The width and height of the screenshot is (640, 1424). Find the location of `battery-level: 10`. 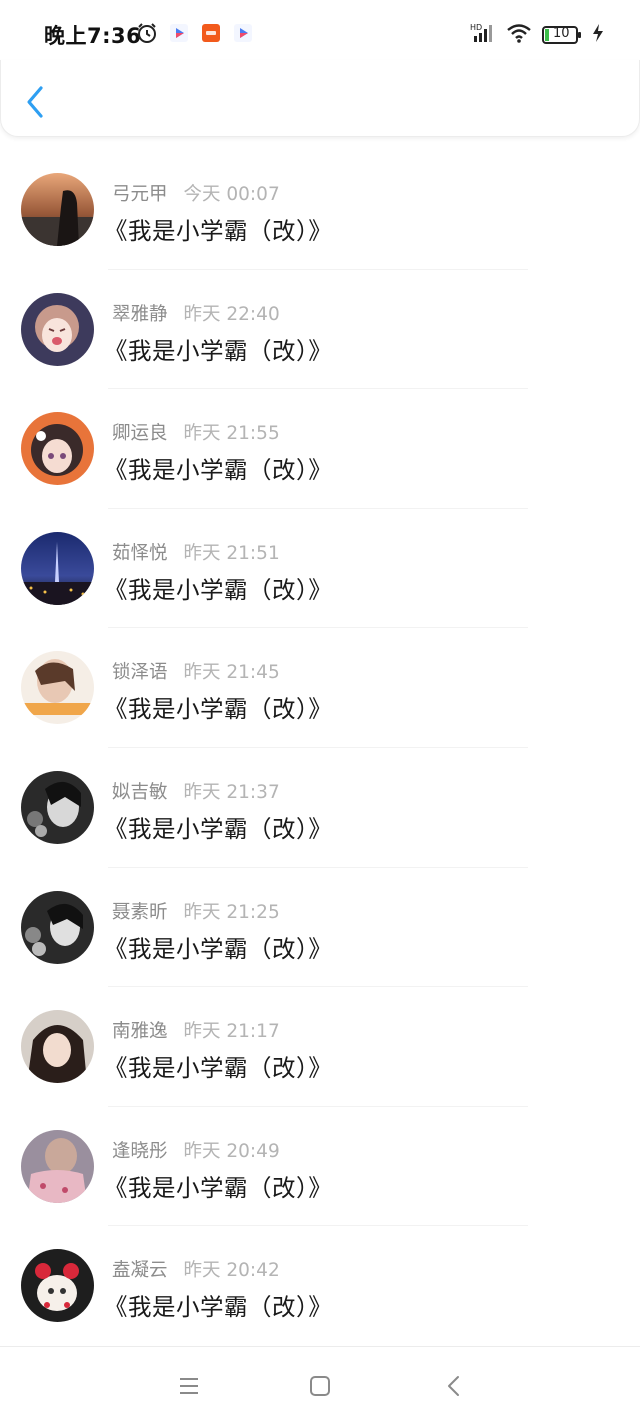

battery-level: 10 is located at coordinates (561, 33).